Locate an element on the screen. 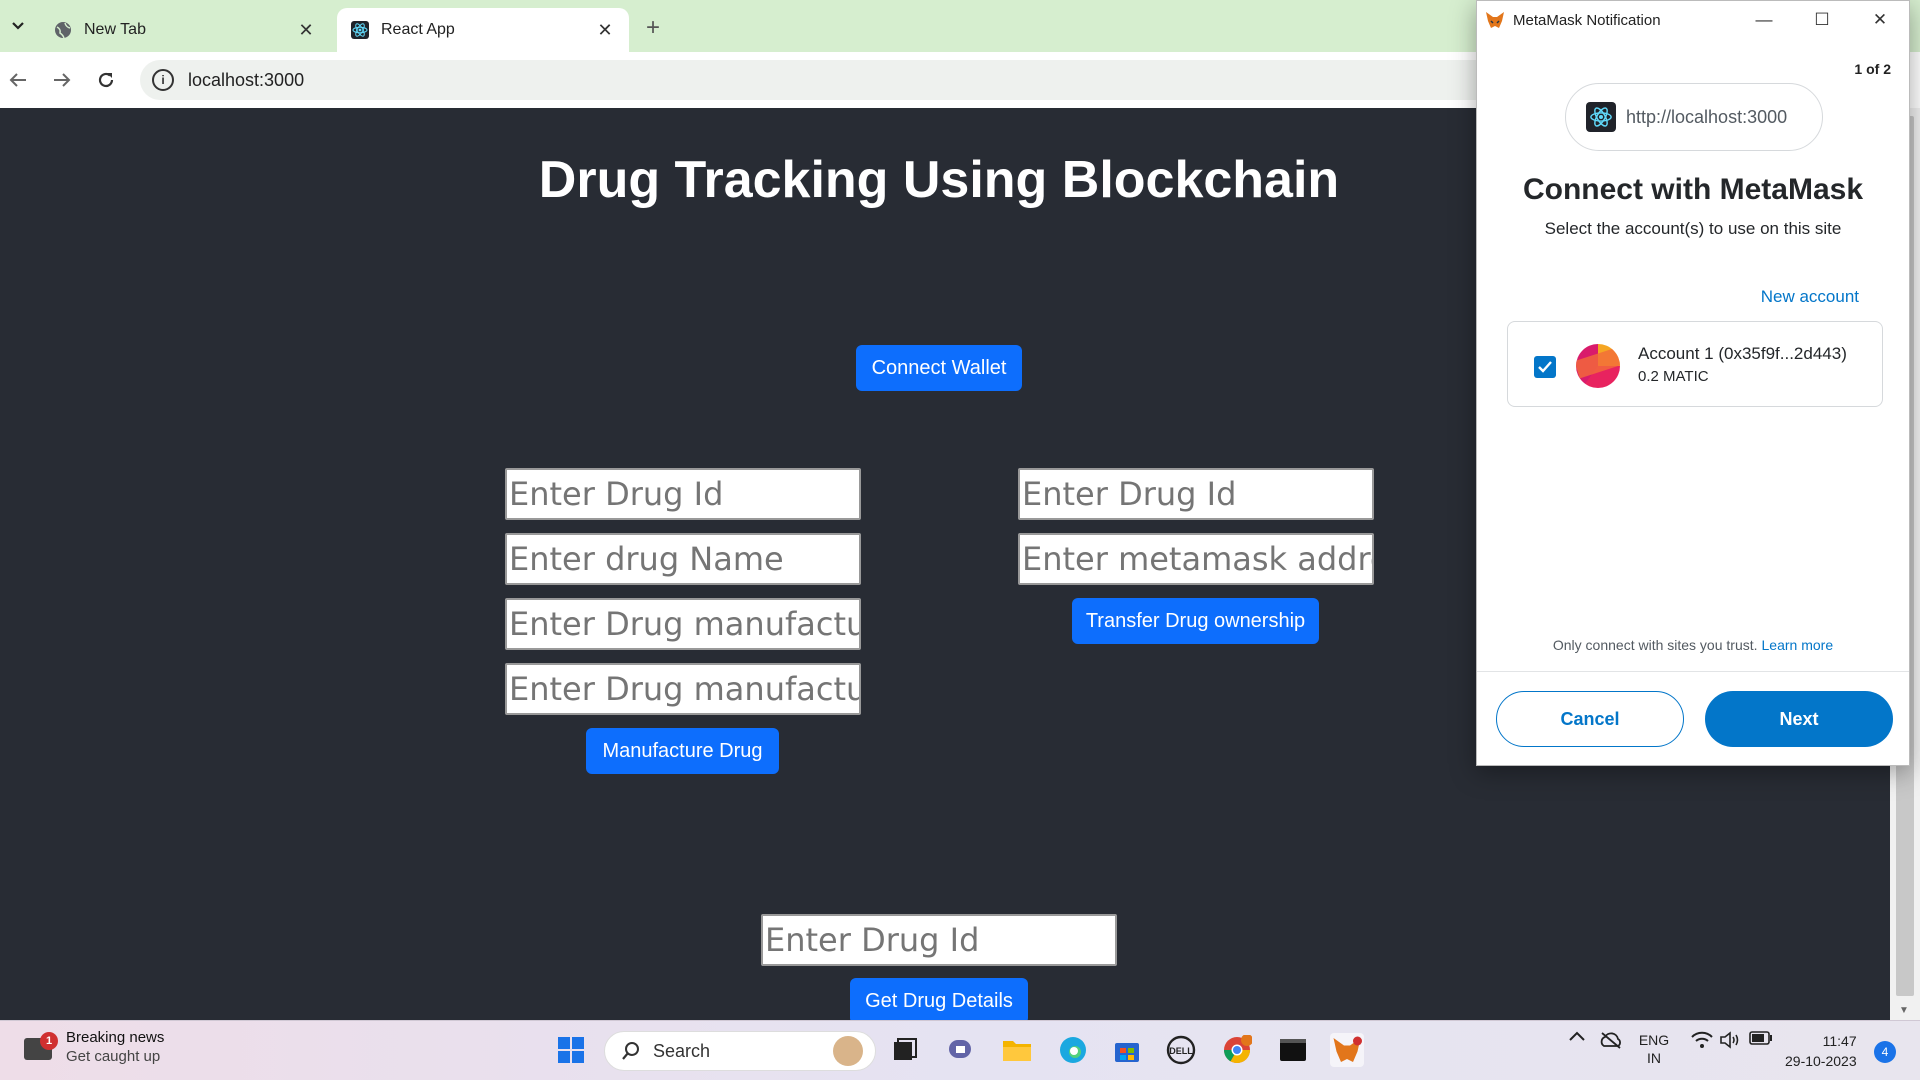 The width and height of the screenshot is (1920, 1080). learn-more-link: Learn more is located at coordinates (1798, 645).